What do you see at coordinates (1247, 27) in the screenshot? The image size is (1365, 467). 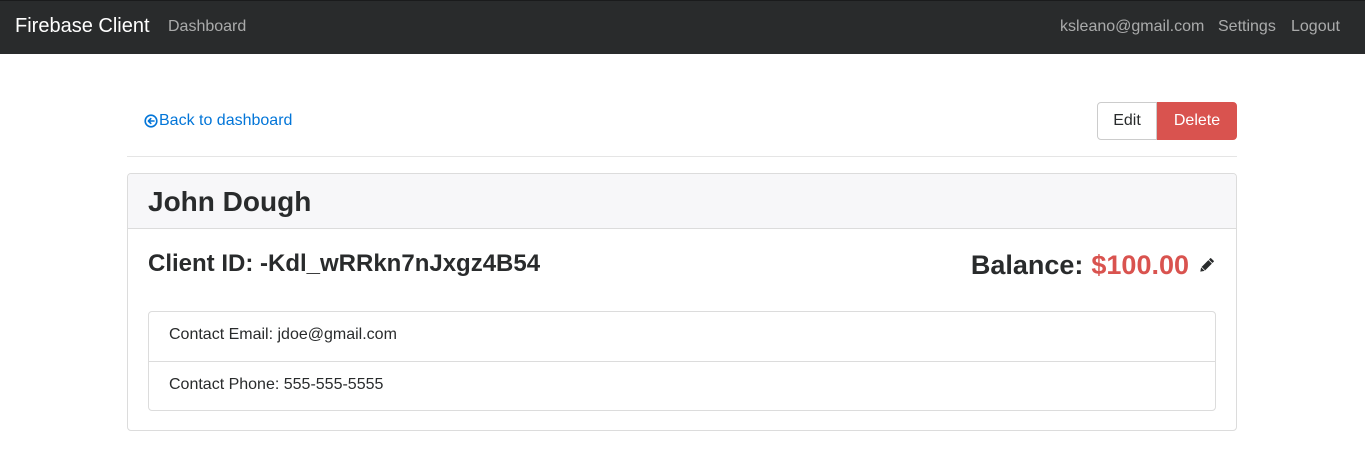 I see `nav-settings-link: Settings` at bounding box center [1247, 27].